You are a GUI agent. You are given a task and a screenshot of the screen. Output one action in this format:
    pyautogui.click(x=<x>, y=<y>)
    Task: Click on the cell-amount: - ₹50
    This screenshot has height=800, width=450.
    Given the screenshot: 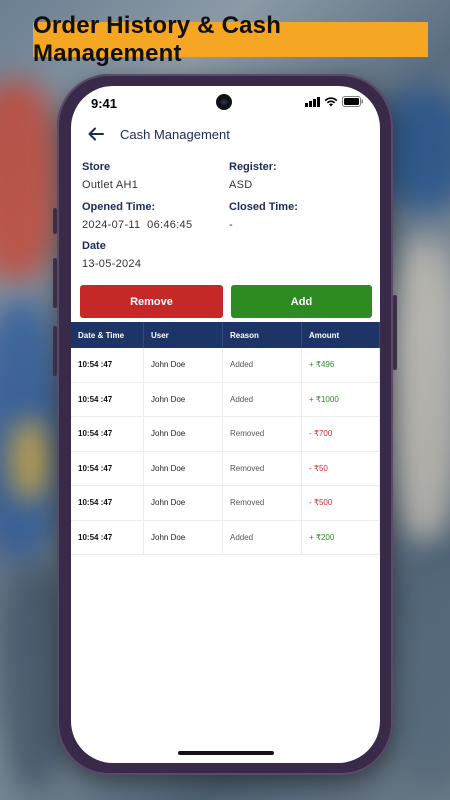 What is the action you would take?
    pyautogui.click(x=341, y=468)
    